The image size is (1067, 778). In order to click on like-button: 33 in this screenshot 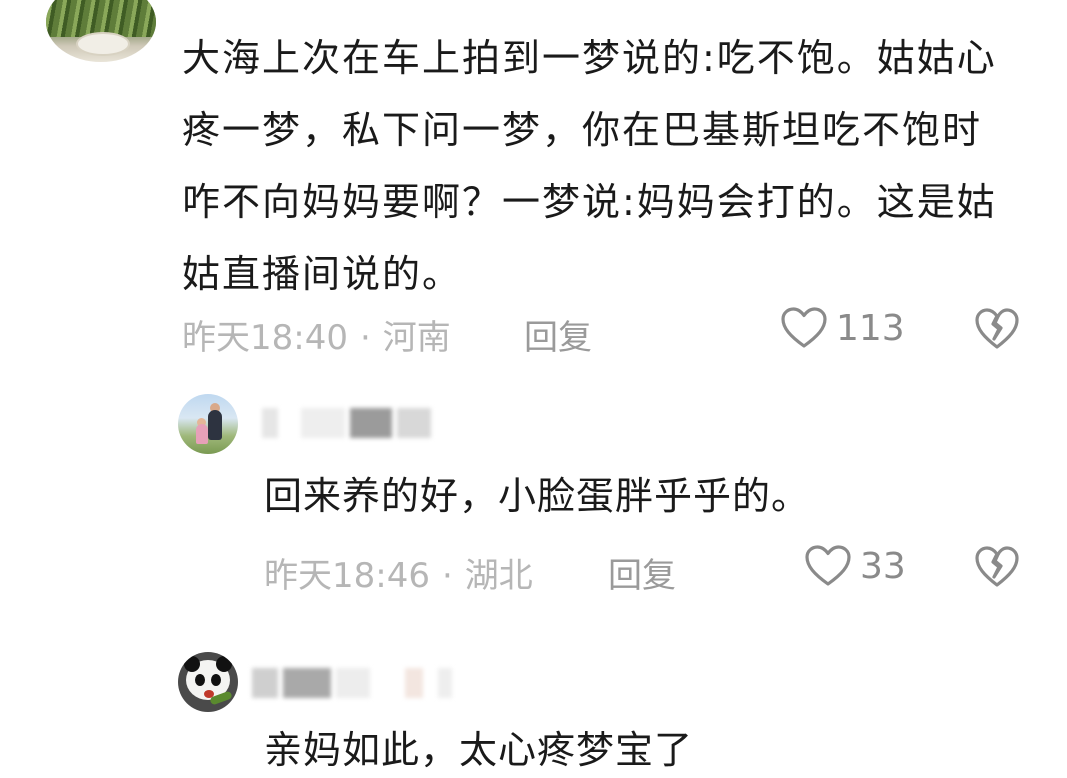, I will do `click(855, 566)`.